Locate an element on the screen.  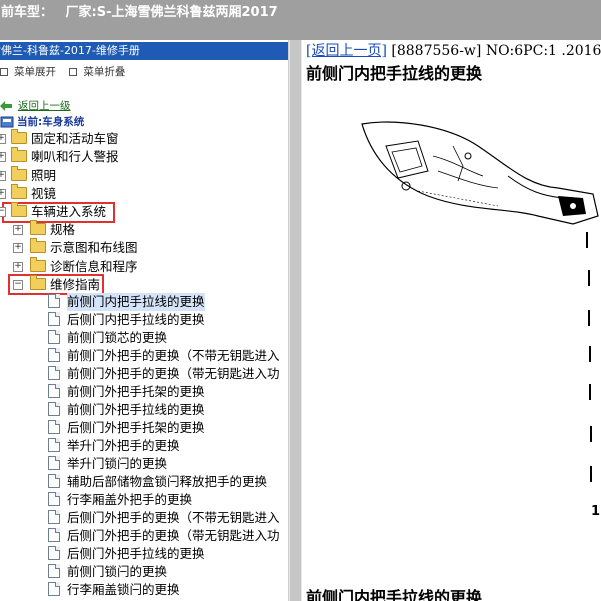
tree-page: 行李厢盖外把手的更换 is located at coordinates (144, 500).